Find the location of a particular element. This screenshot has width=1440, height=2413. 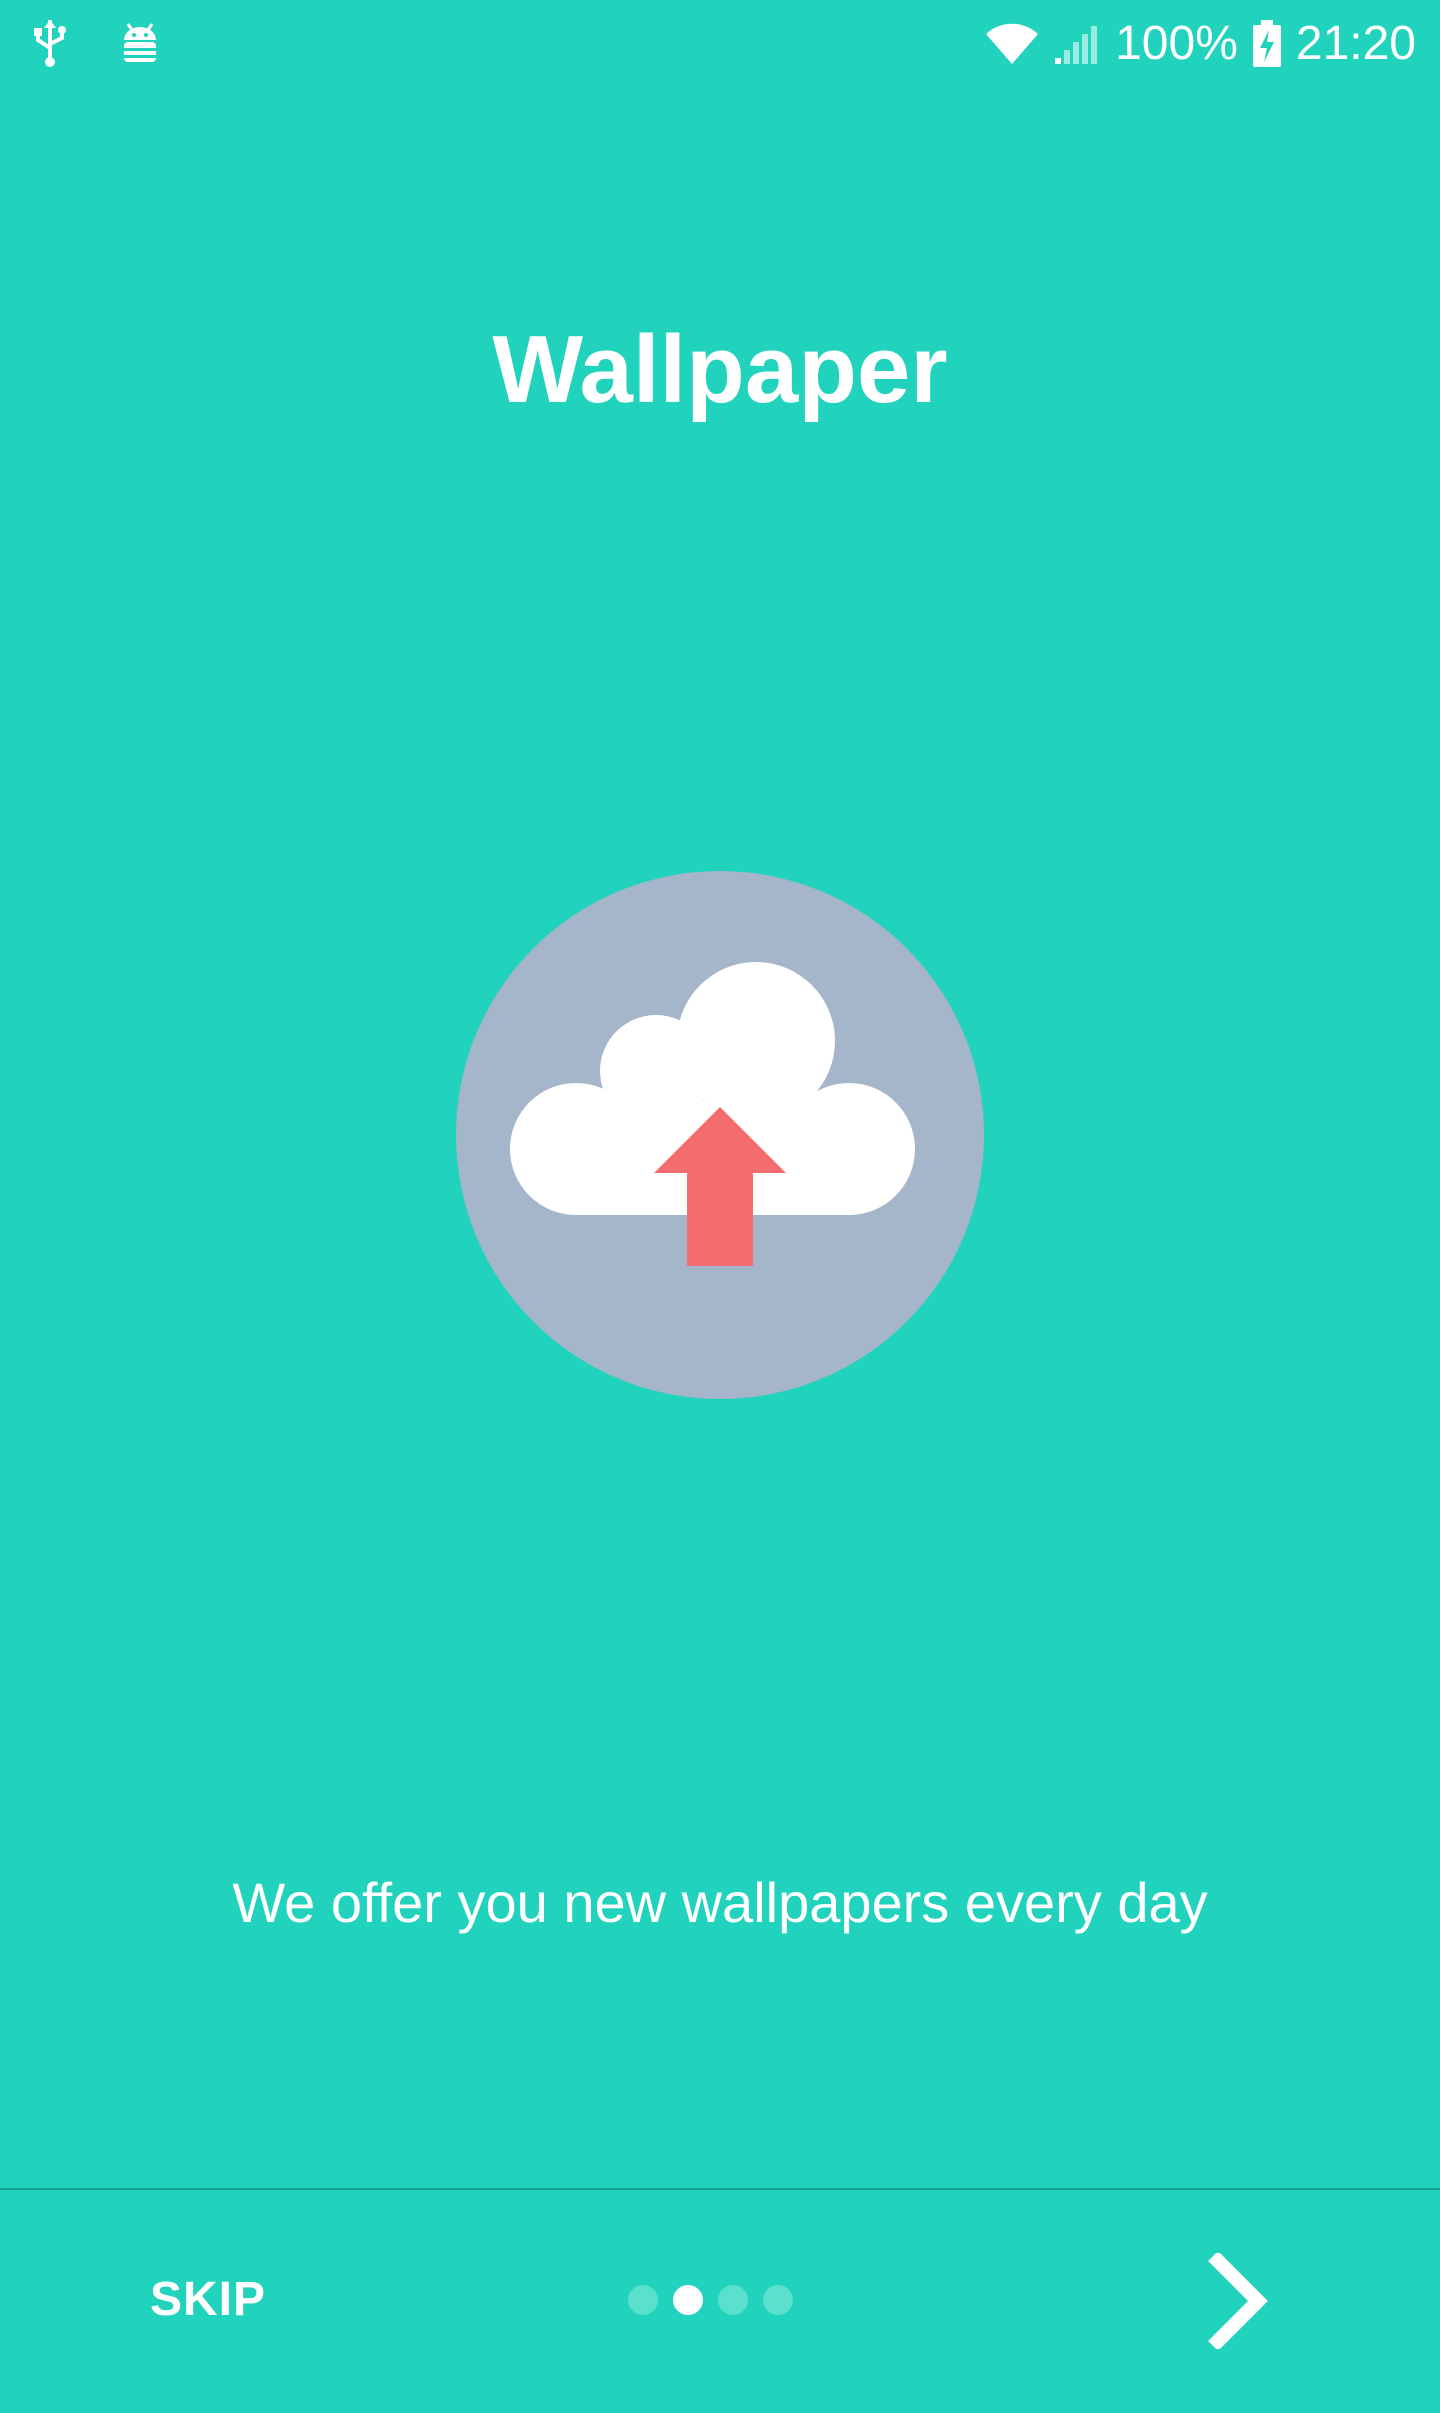

onboarding-description: We offer you new wallpapers every day is located at coordinates (720, 1902).